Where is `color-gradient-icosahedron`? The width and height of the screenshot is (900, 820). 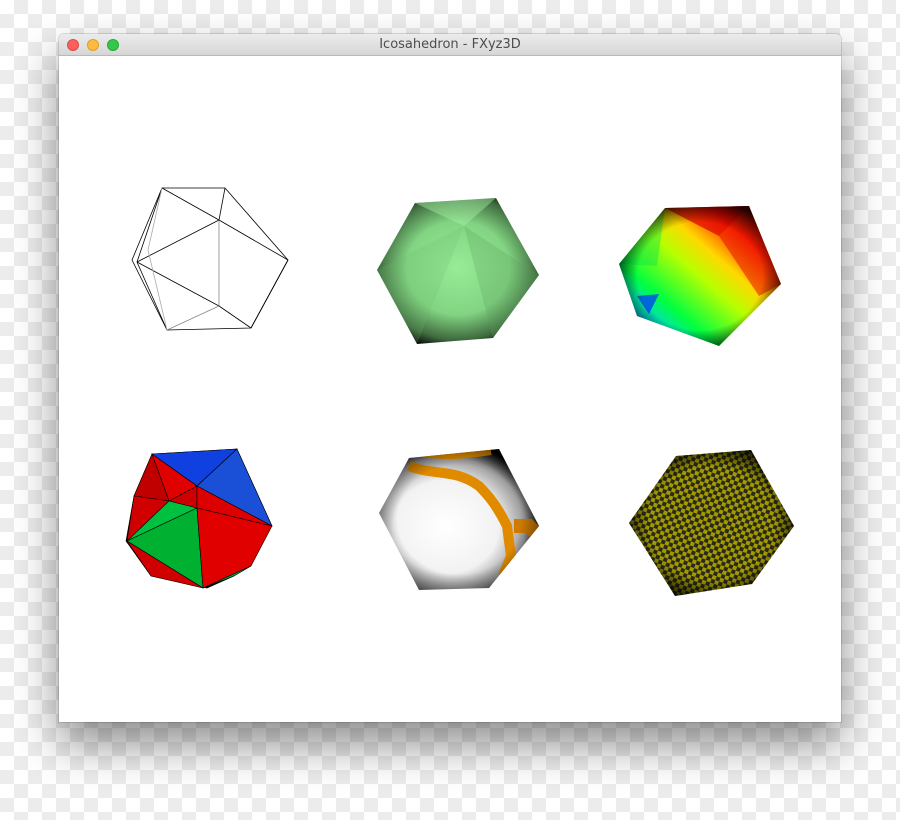 color-gradient-icosahedron is located at coordinates (700, 276).